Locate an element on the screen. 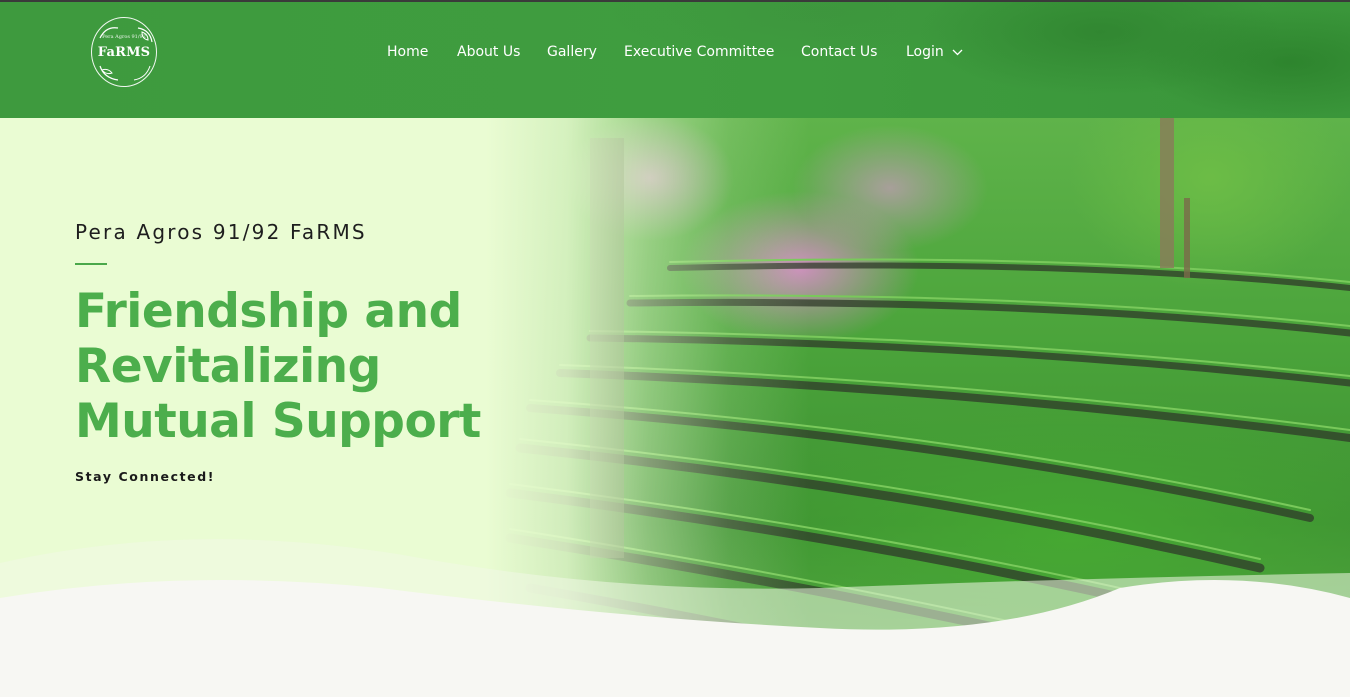  nav-item-login: Login is located at coordinates (934, 52).